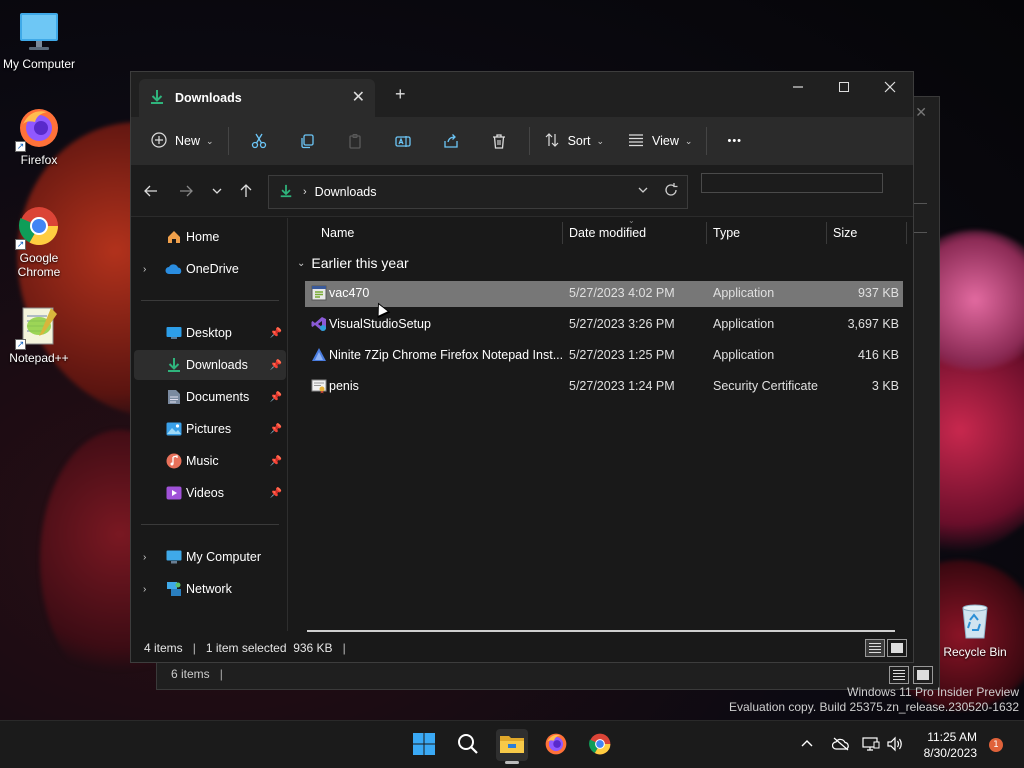 This screenshot has height=768, width=1024. What do you see at coordinates (319, 355) in the screenshot?
I see `ninite-installer-icon` at bounding box center [319, 355].